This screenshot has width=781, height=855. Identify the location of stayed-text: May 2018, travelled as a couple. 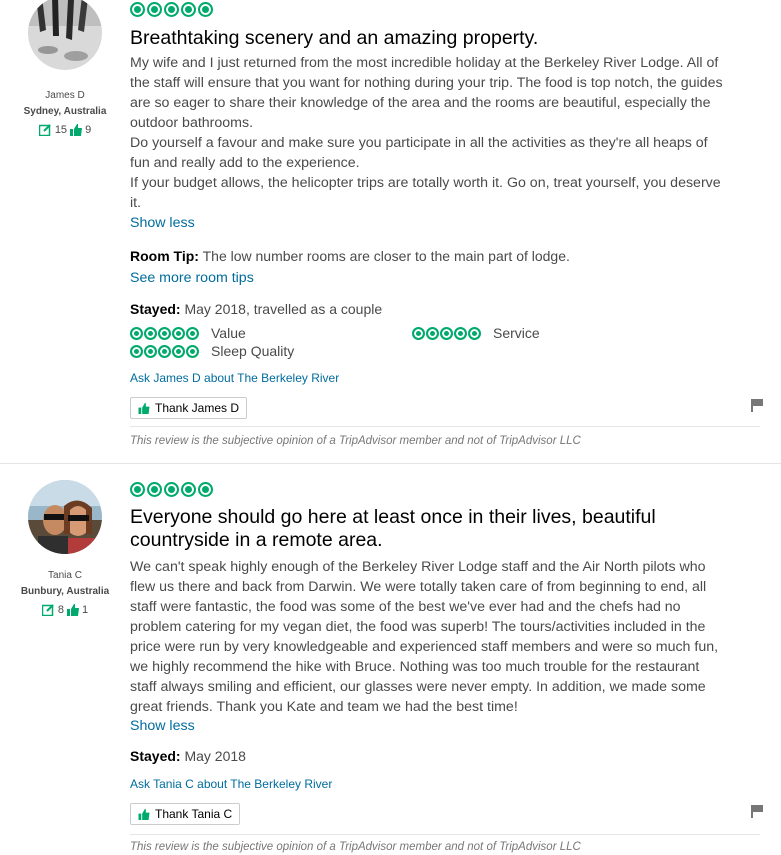
(283, 309).